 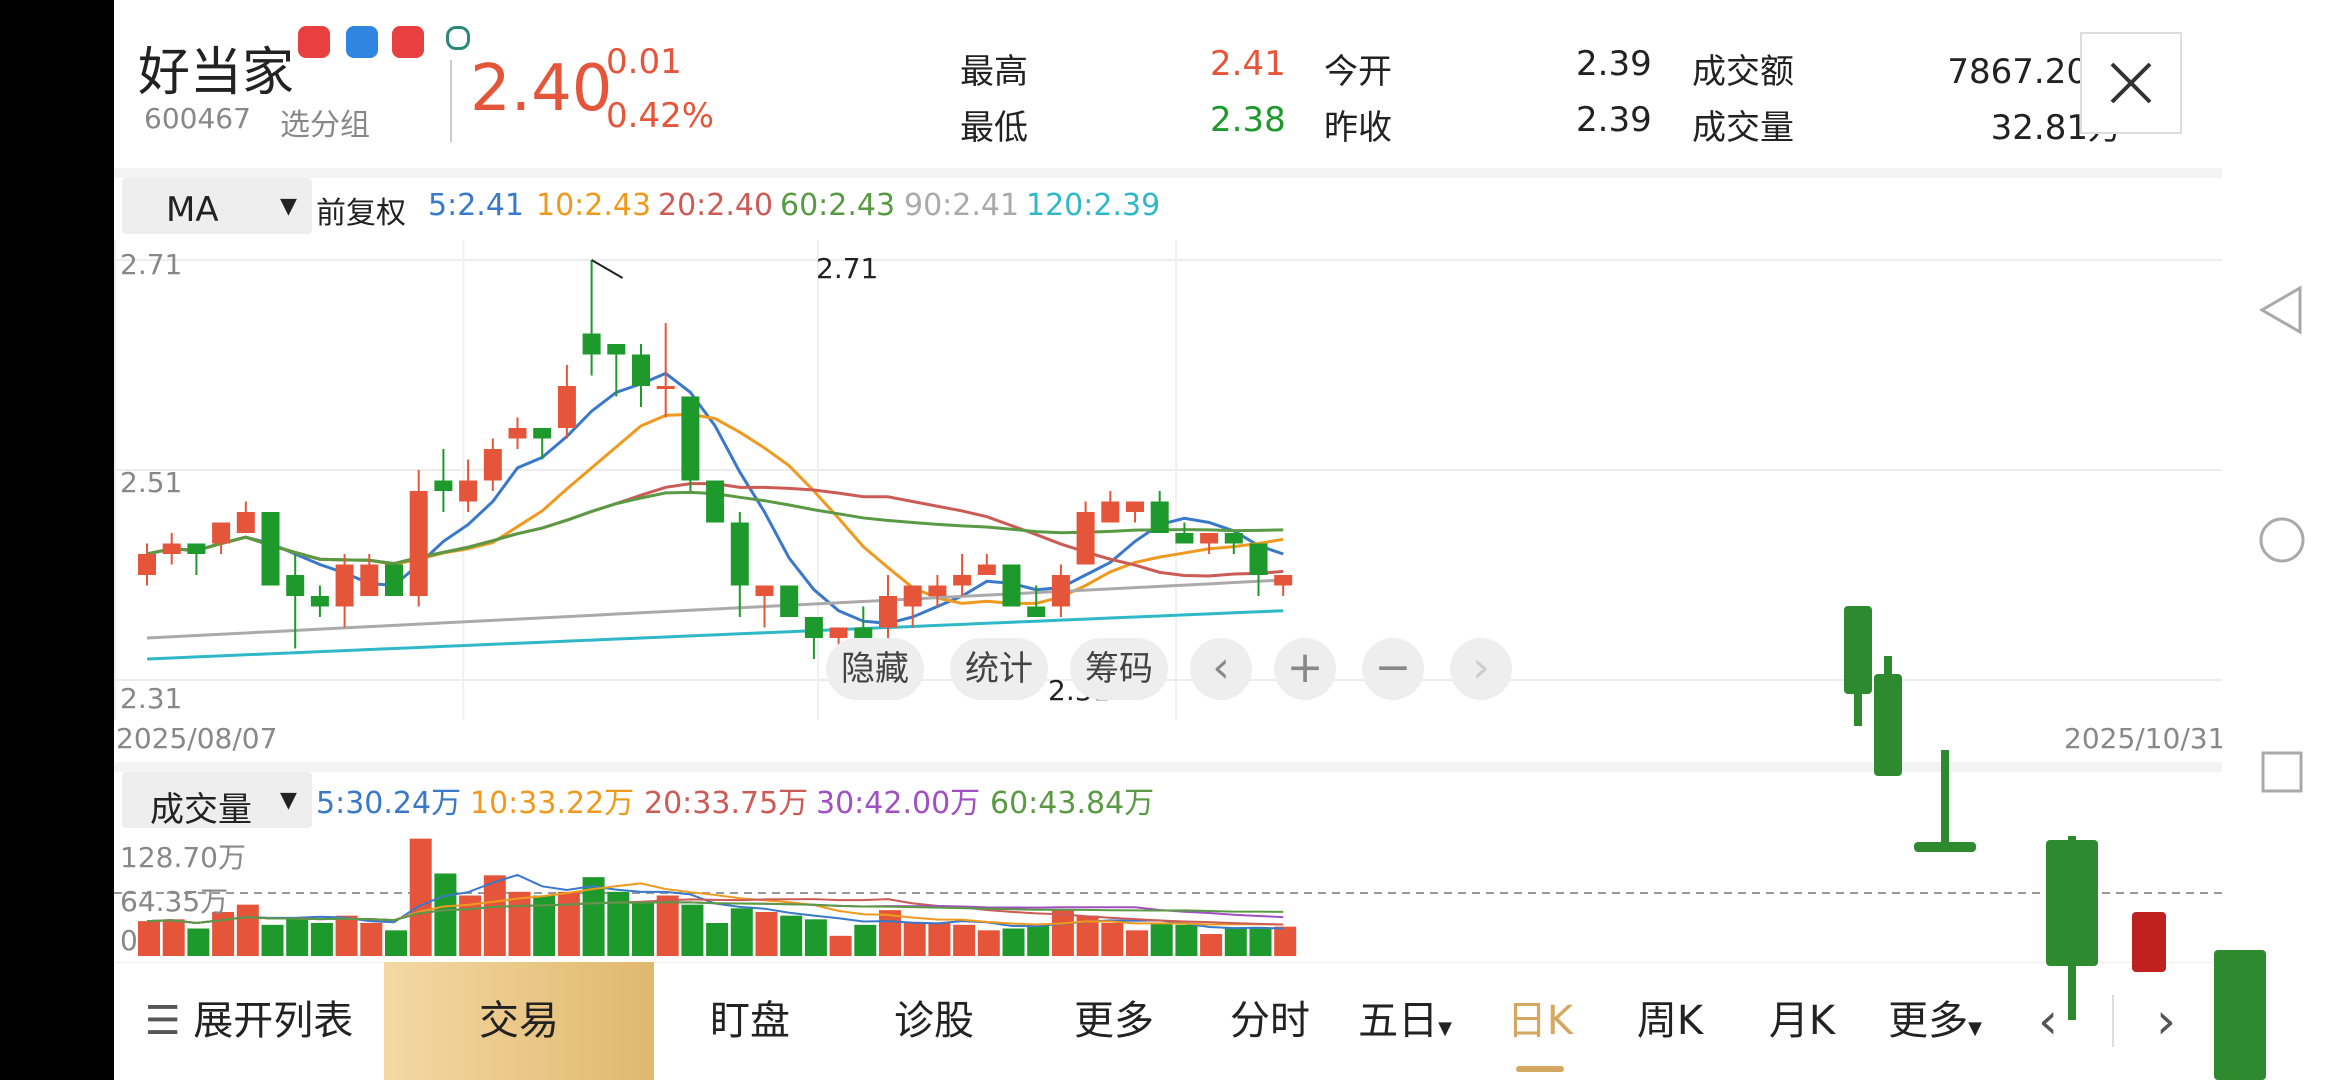 What do you see at coordinates (2282, 540) in the screenshot?
I see `home-icon` at bounding box center [2282, 540].